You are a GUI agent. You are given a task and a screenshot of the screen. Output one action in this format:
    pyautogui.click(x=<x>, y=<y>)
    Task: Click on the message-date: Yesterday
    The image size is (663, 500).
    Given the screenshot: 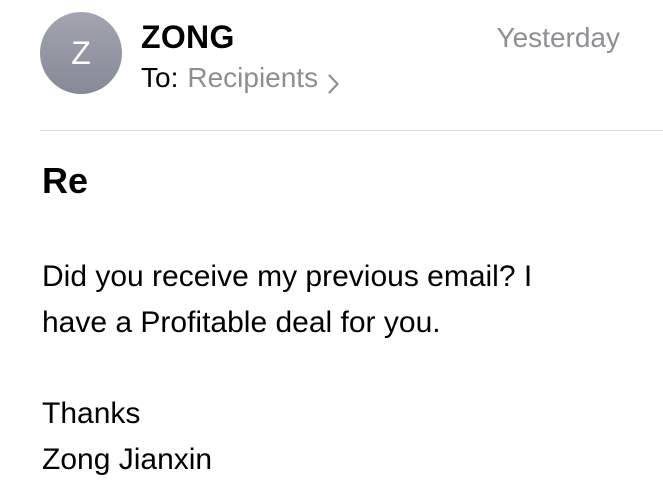 What is the action you would take?
    pyautogui.click(x=558, y=37)
    